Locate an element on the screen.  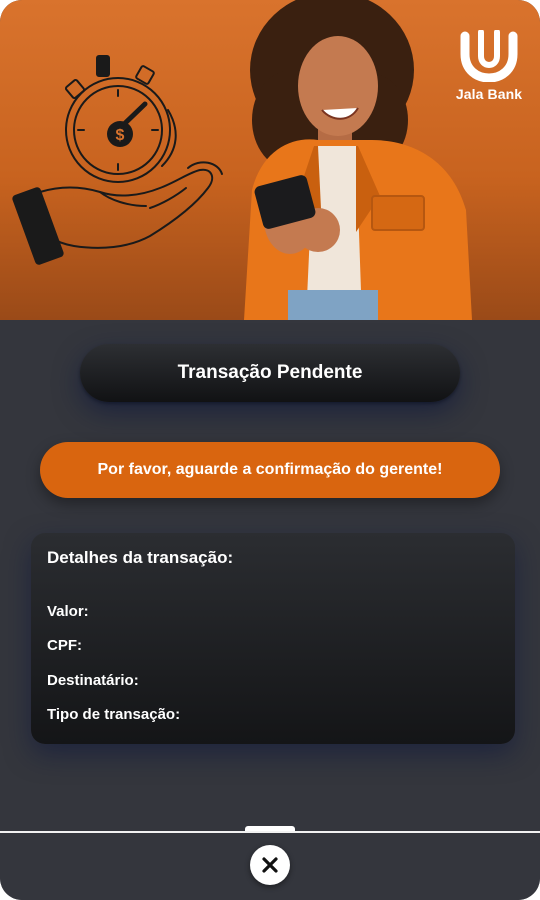
detail-row-destinatario: Destinatário: is located at coordinates (96, 680).